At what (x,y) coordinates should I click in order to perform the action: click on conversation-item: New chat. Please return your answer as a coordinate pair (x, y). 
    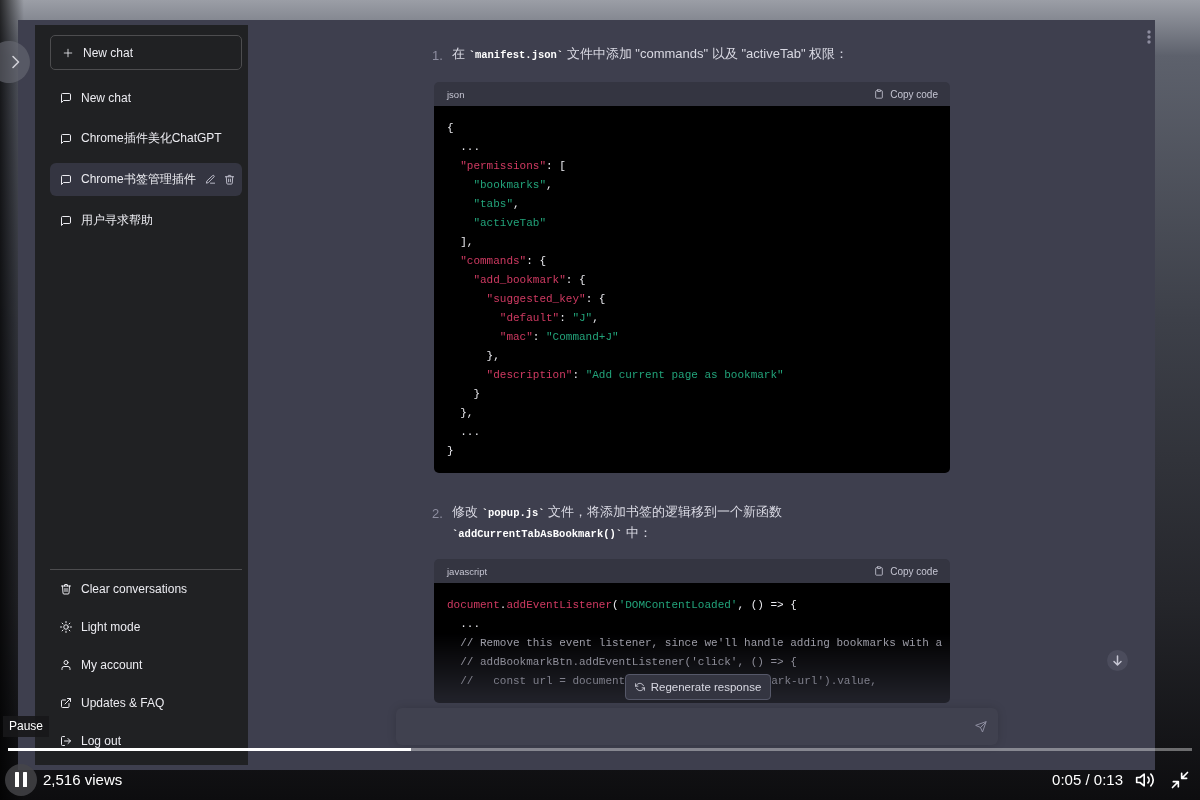
    Looking at the image, I should click on (146, 97).